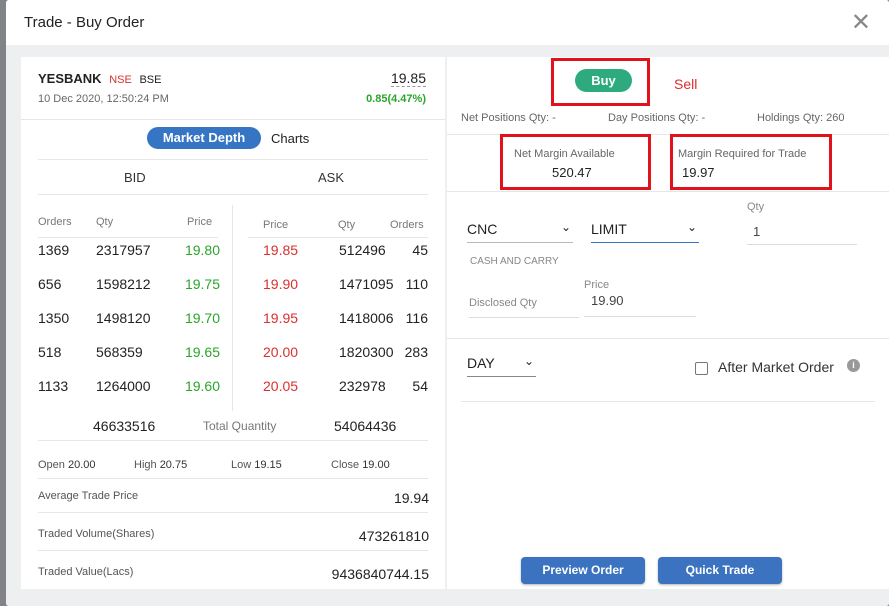  Describe the element at coordinates (360, 465) in the screenshot. I see `ohlc-close: Close 19.00` at that location.